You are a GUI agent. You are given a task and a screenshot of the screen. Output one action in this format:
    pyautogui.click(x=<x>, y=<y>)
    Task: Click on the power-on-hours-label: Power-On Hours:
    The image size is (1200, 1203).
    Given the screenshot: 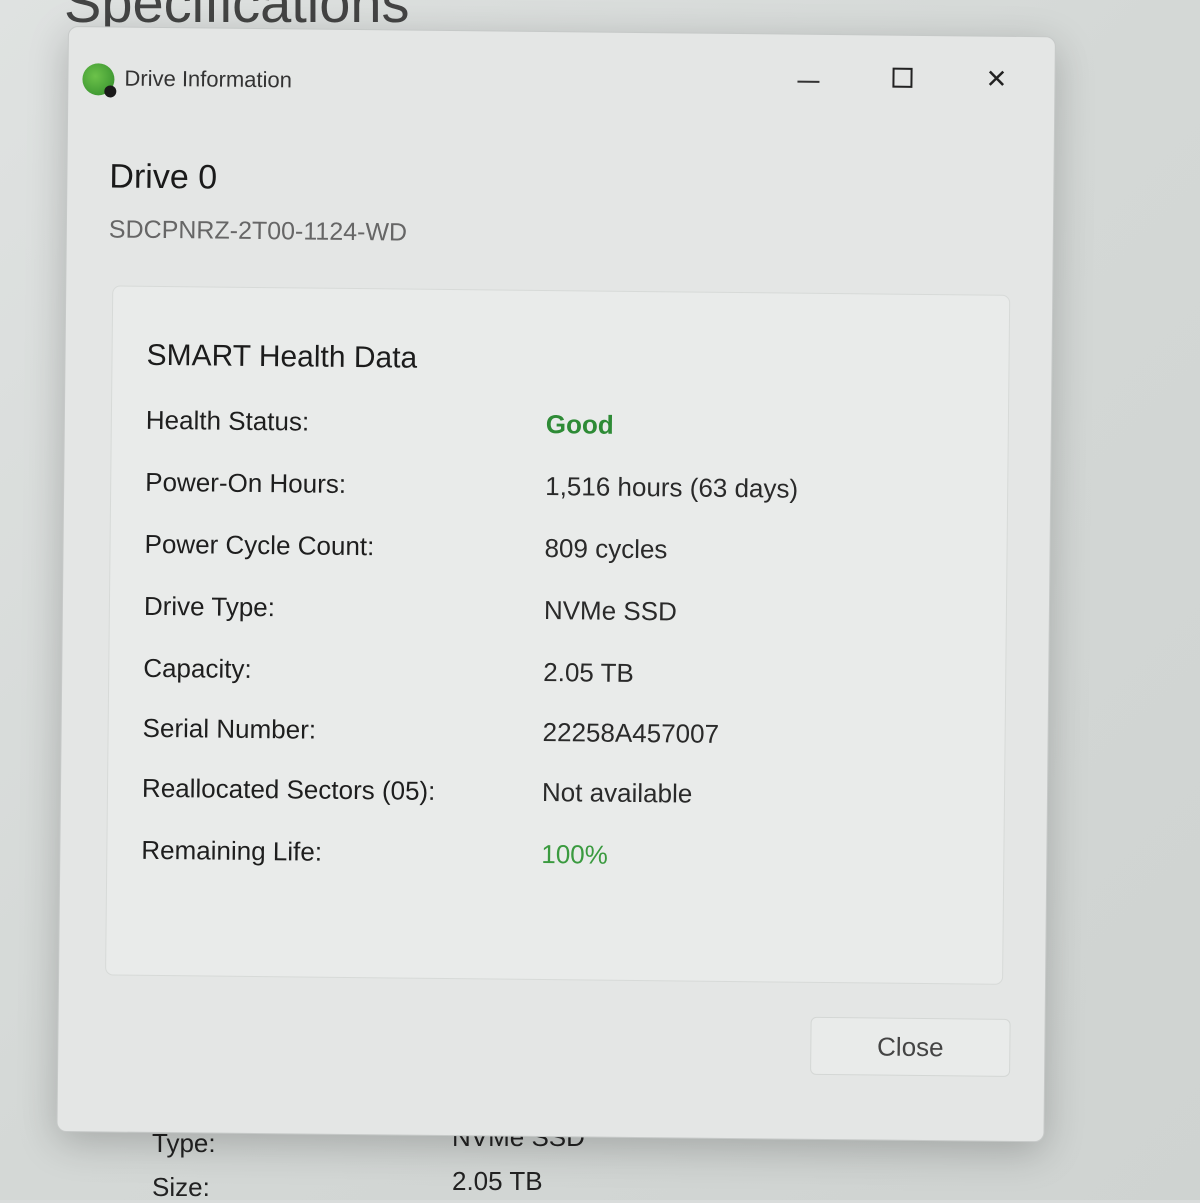 What is the action you would take?
    pyautogui.click(x=246, y=482)
    